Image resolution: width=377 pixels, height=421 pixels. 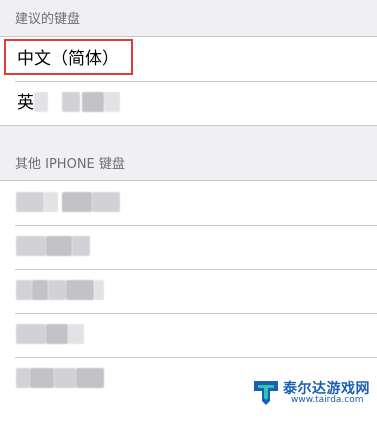 I want to click on other-keyboards-header: 其他 IPHONE 键盘, so click(x=70, y=164).